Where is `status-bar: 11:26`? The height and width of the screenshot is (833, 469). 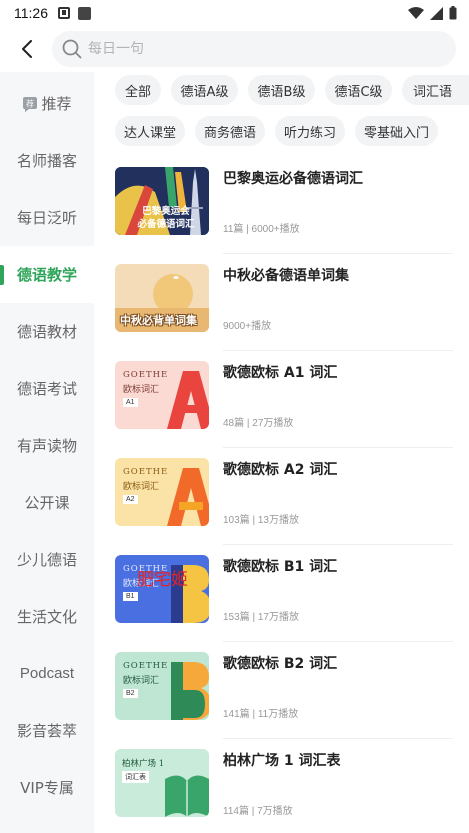 status-bar: 11:26 is located at coordinates (234, 13).